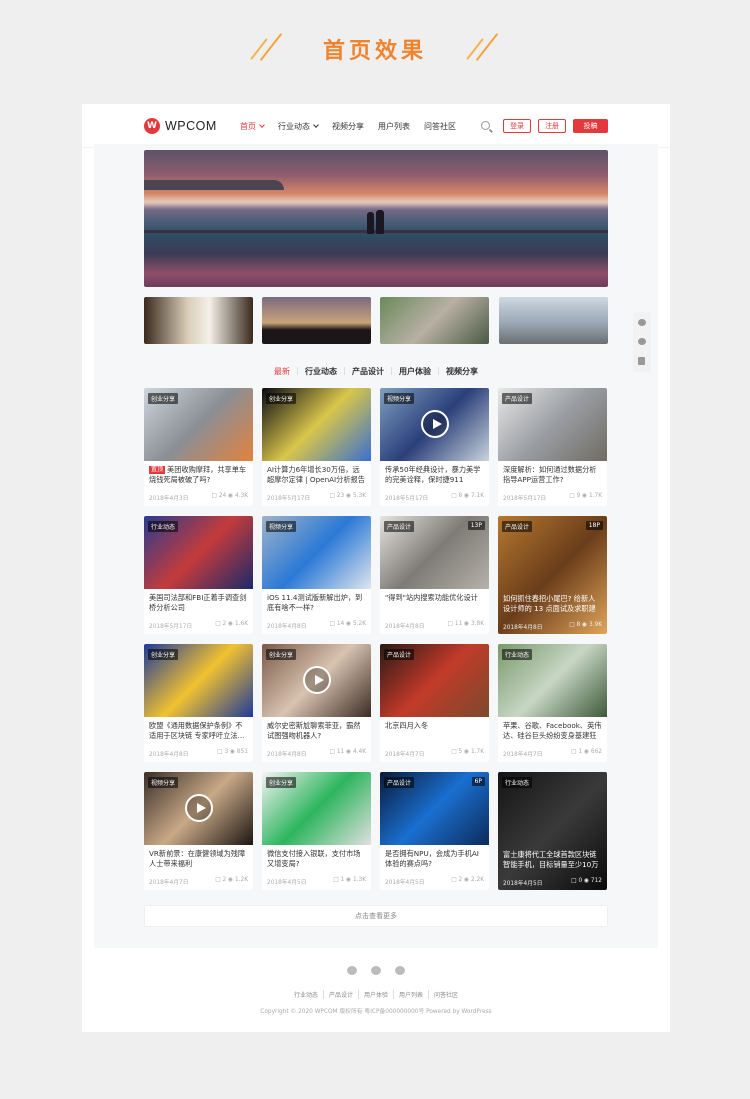  What do you see at coordinates (376, 916) in the screenshot?
I see `load-more-button: 点击查看更多` at bounding box center [376, 916].